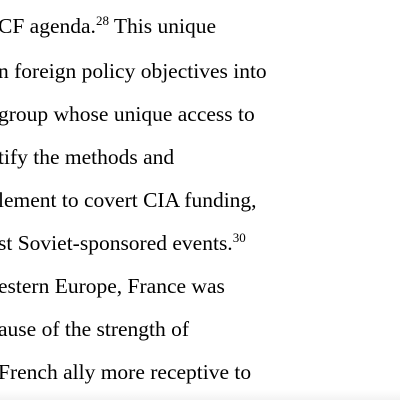 This screenshot has width=400, height=400. I want to click on footnote-ref-28: 28, so click(102, 20).